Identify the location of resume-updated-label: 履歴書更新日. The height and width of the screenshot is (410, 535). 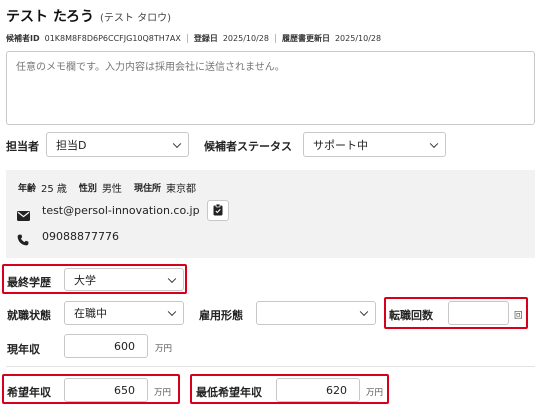
(305, 38).